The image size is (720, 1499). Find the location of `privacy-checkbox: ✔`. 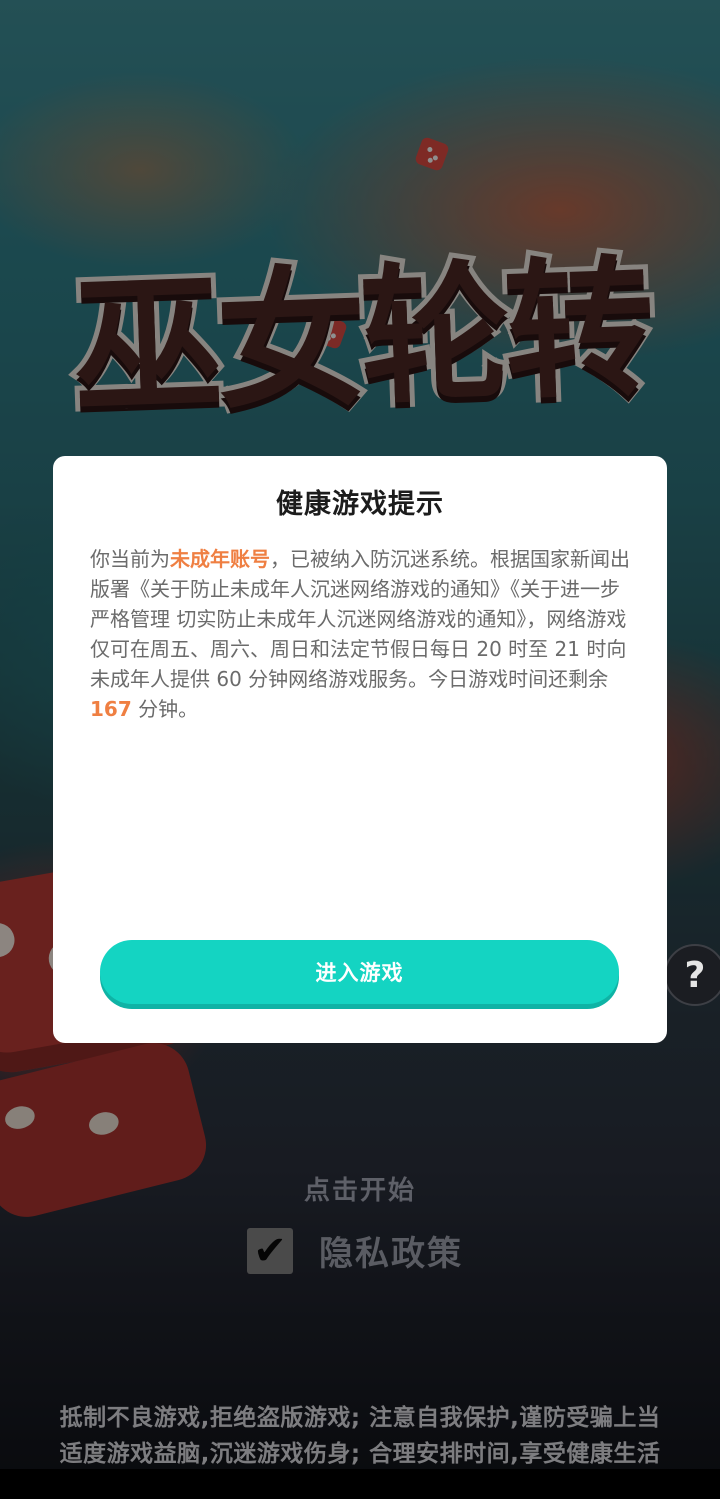

privacy-checkbox: ✔ is located at coordinates (270, 1250).